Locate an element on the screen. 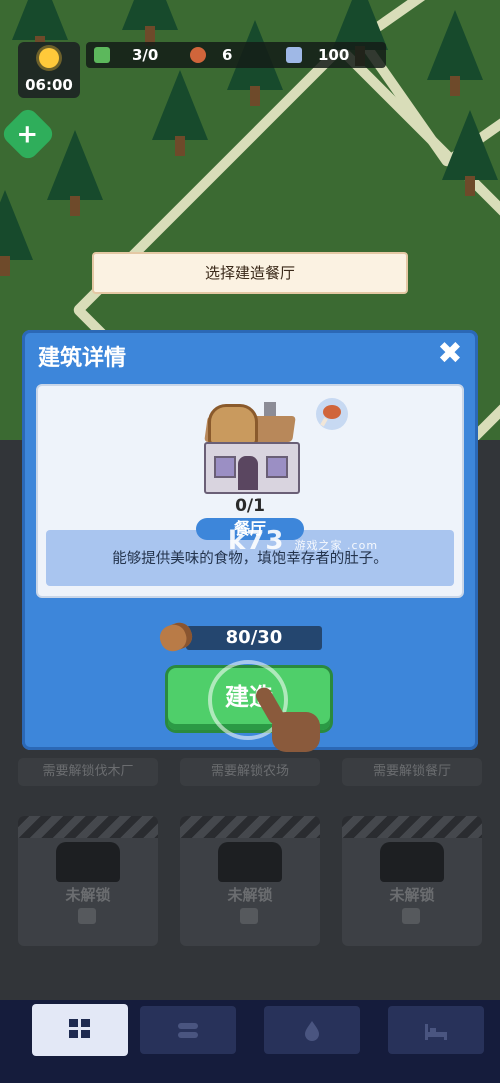 Image resolution: width=500 pixels, height=1083 pixels. close-icon: ✖ is located at coordinates (450, 354).